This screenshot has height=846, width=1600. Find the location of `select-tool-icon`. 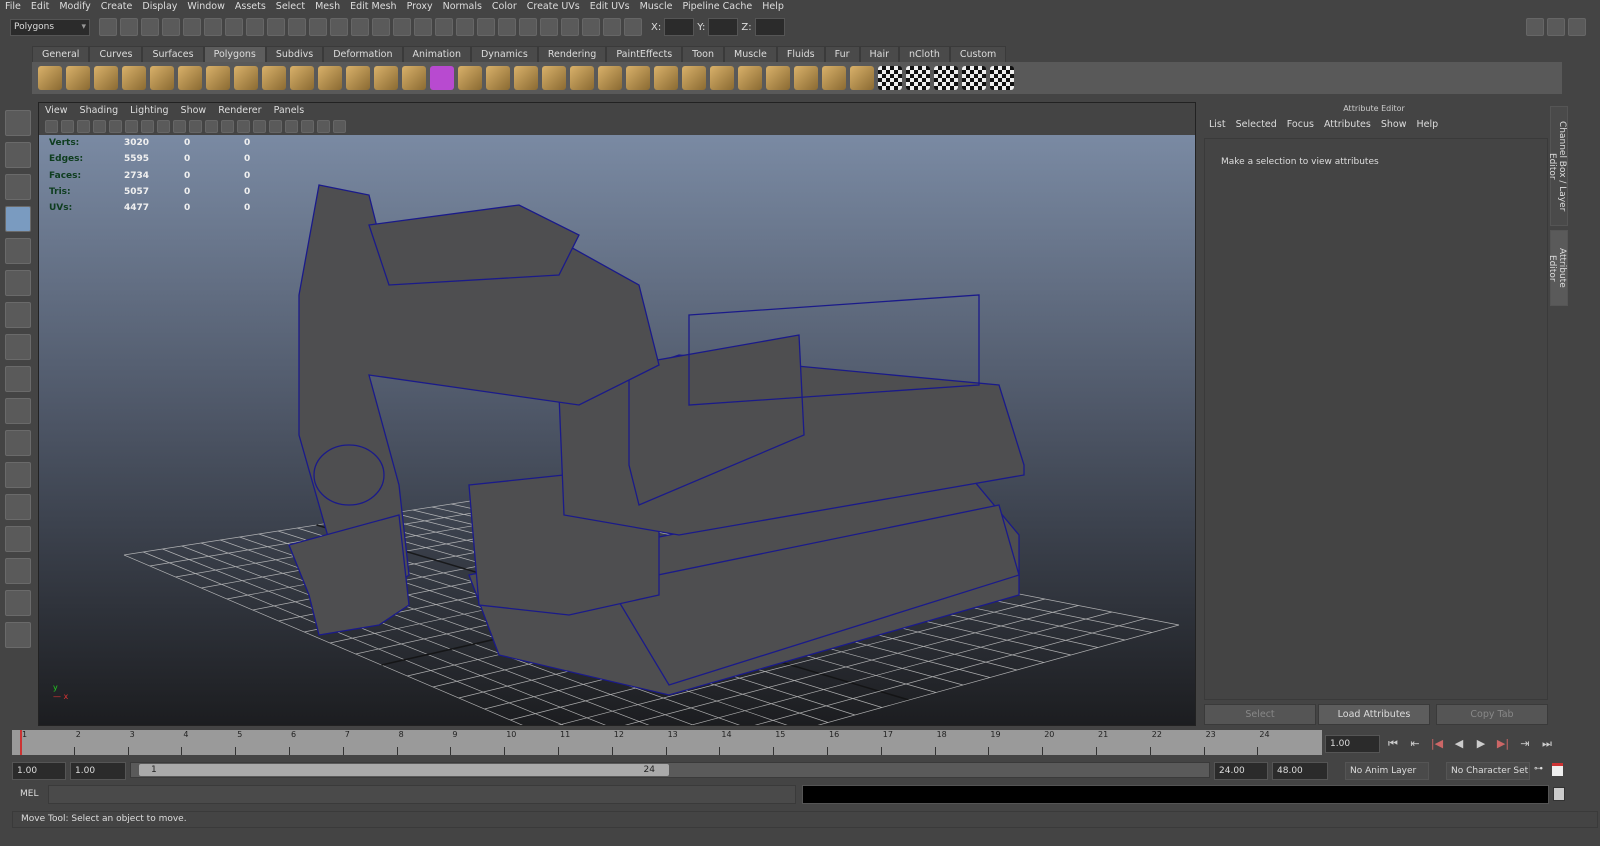

select-tool-icon is located at coordinates (18, 123).